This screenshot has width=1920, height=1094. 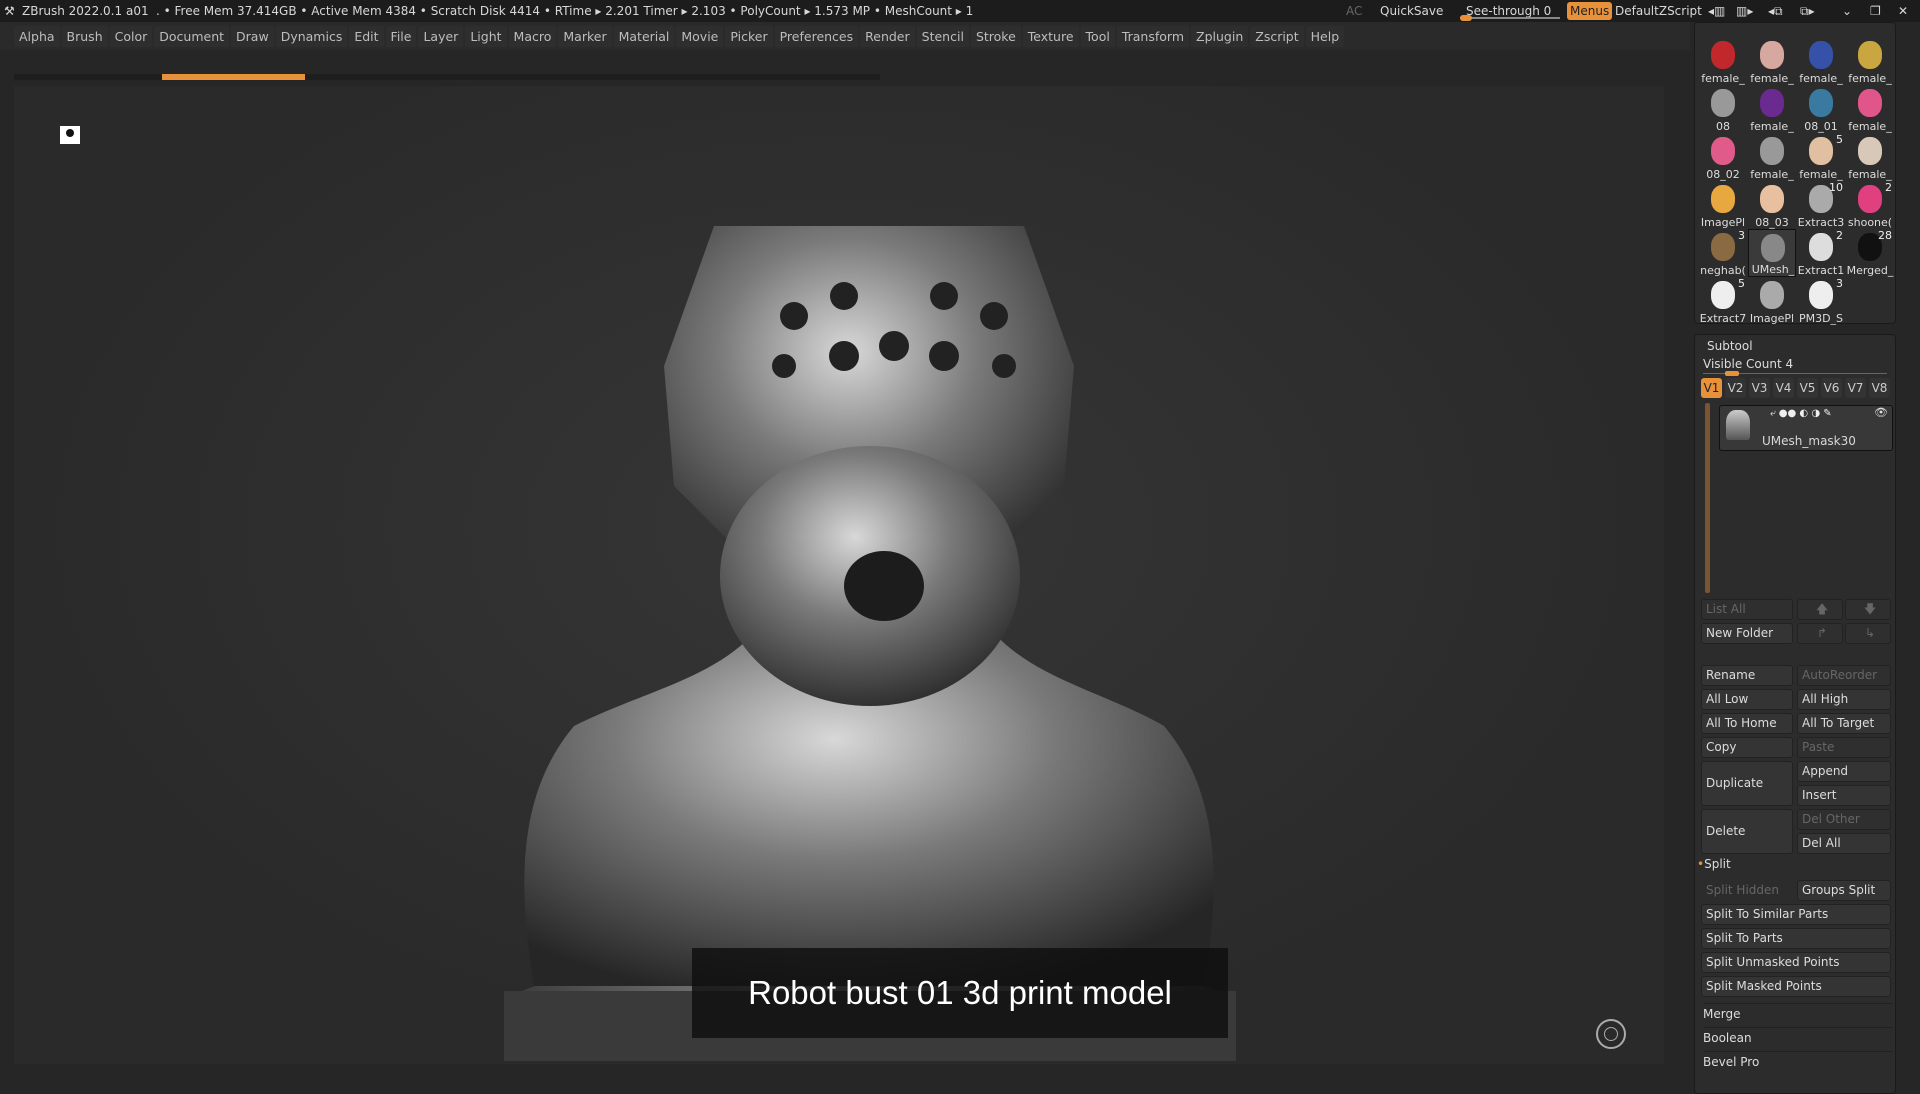 I want to click on list-all-button: List All, so click(x=1747, y=609).